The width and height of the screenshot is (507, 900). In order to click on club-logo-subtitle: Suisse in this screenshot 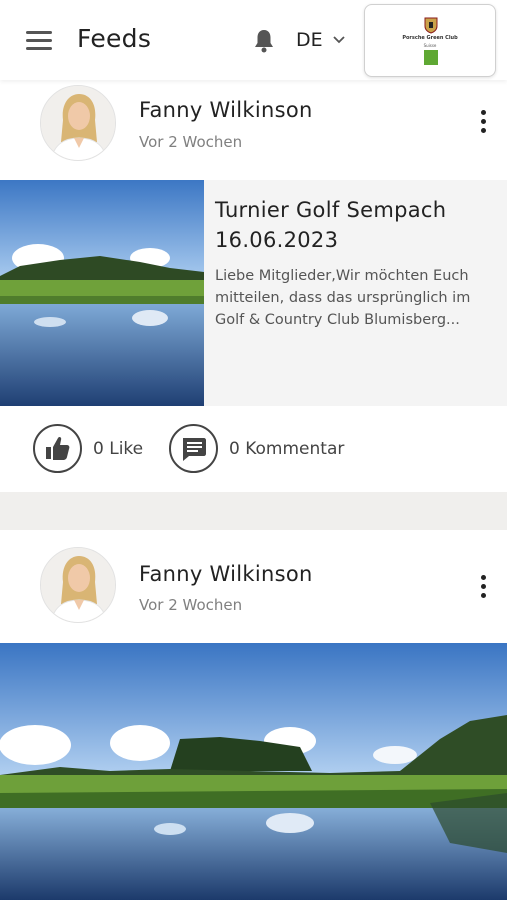, I will do `click(430, 45)`.